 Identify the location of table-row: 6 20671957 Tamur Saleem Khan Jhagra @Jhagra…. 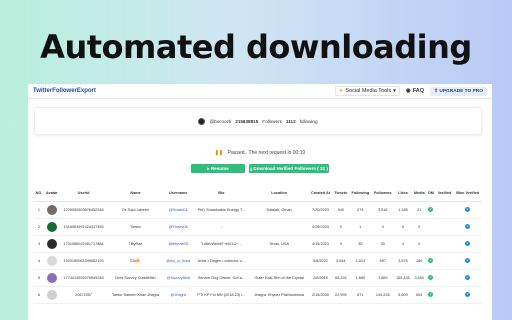
(258, 295).